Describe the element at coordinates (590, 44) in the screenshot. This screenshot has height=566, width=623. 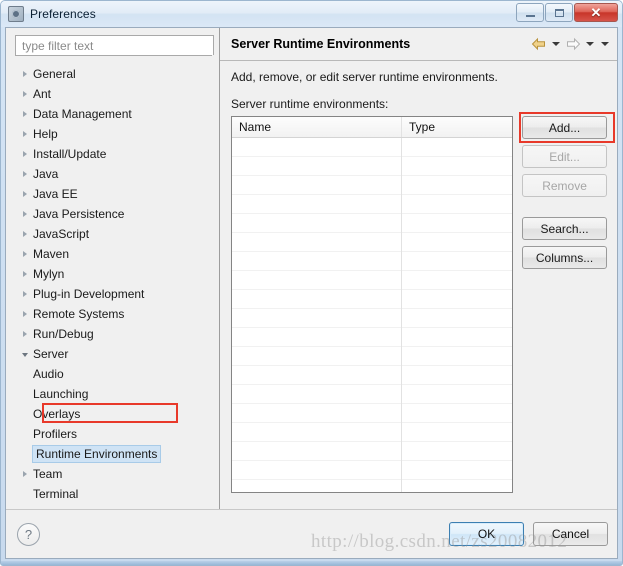
I see `forward-dropdown-icon` at that location.